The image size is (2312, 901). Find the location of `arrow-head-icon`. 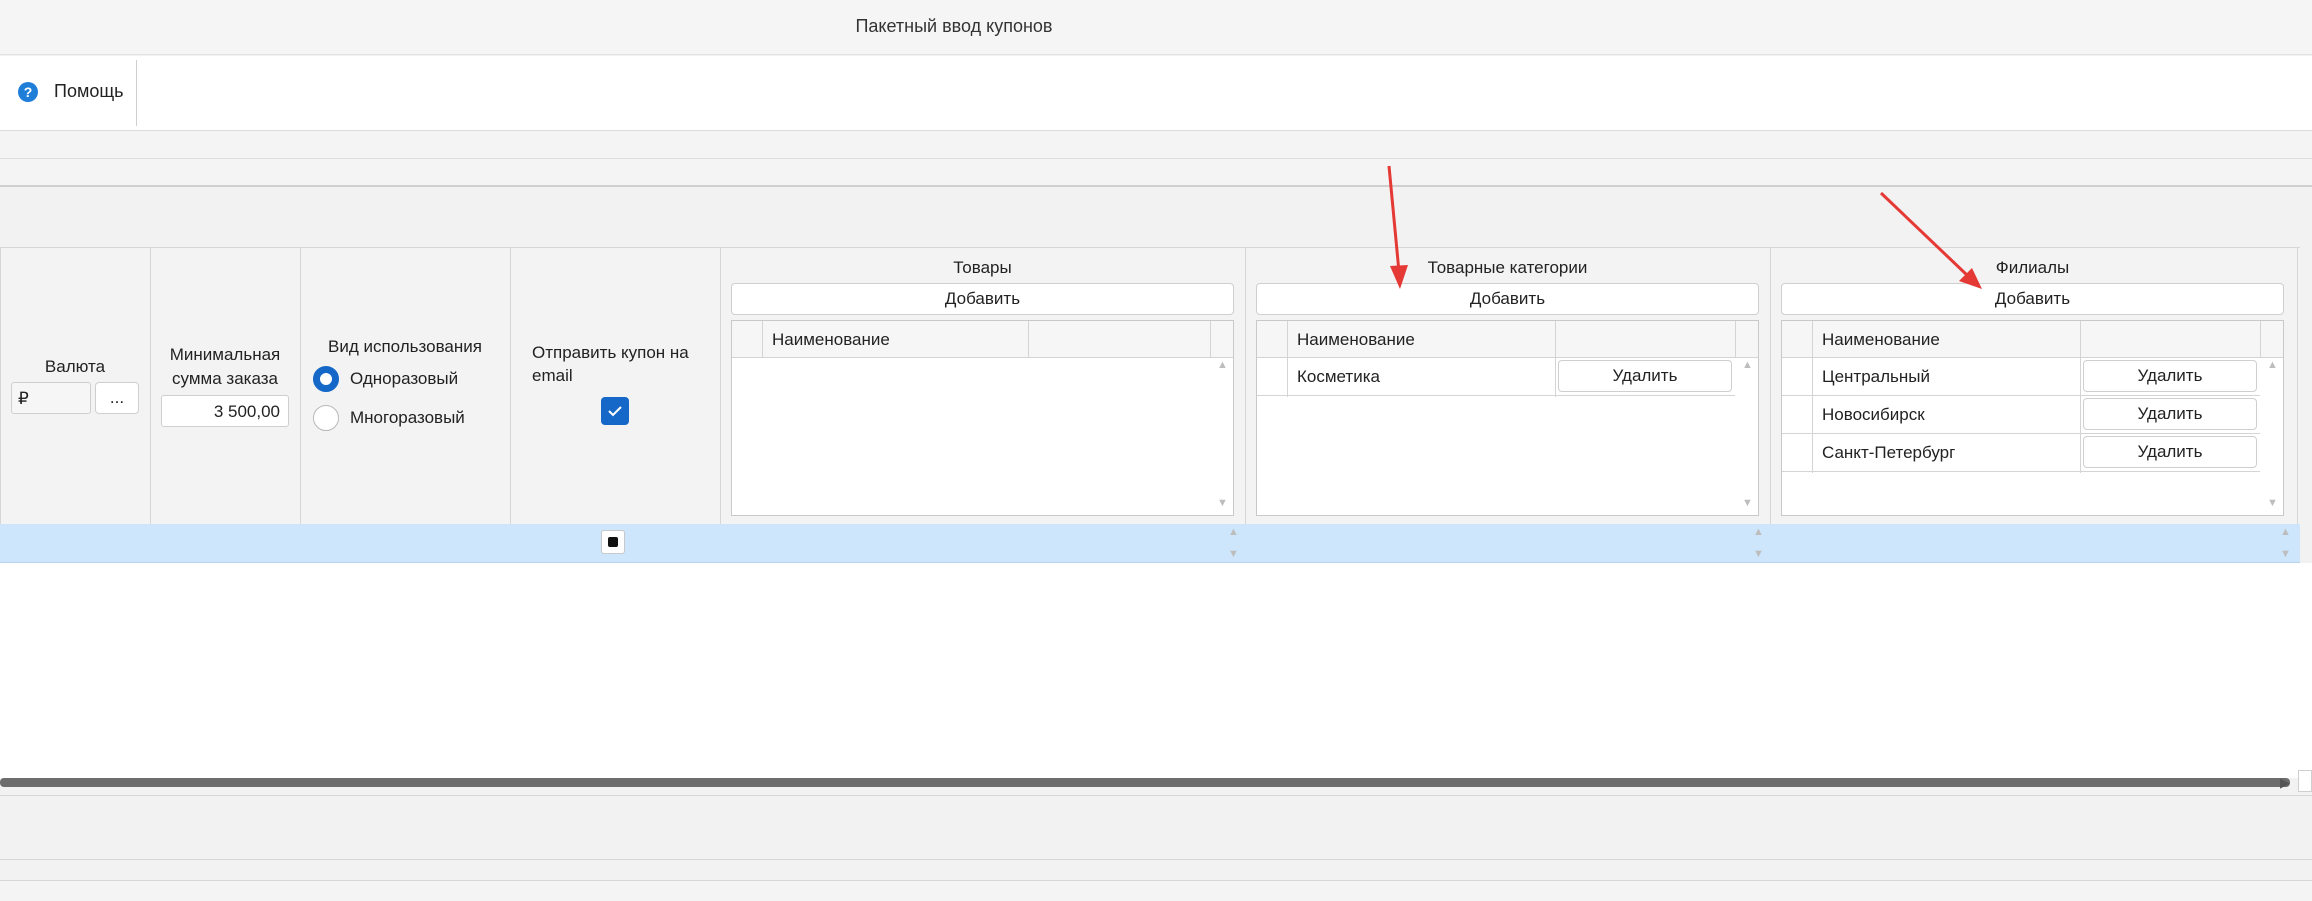

arrow-head-icon is located at coordinates (1399, 277).